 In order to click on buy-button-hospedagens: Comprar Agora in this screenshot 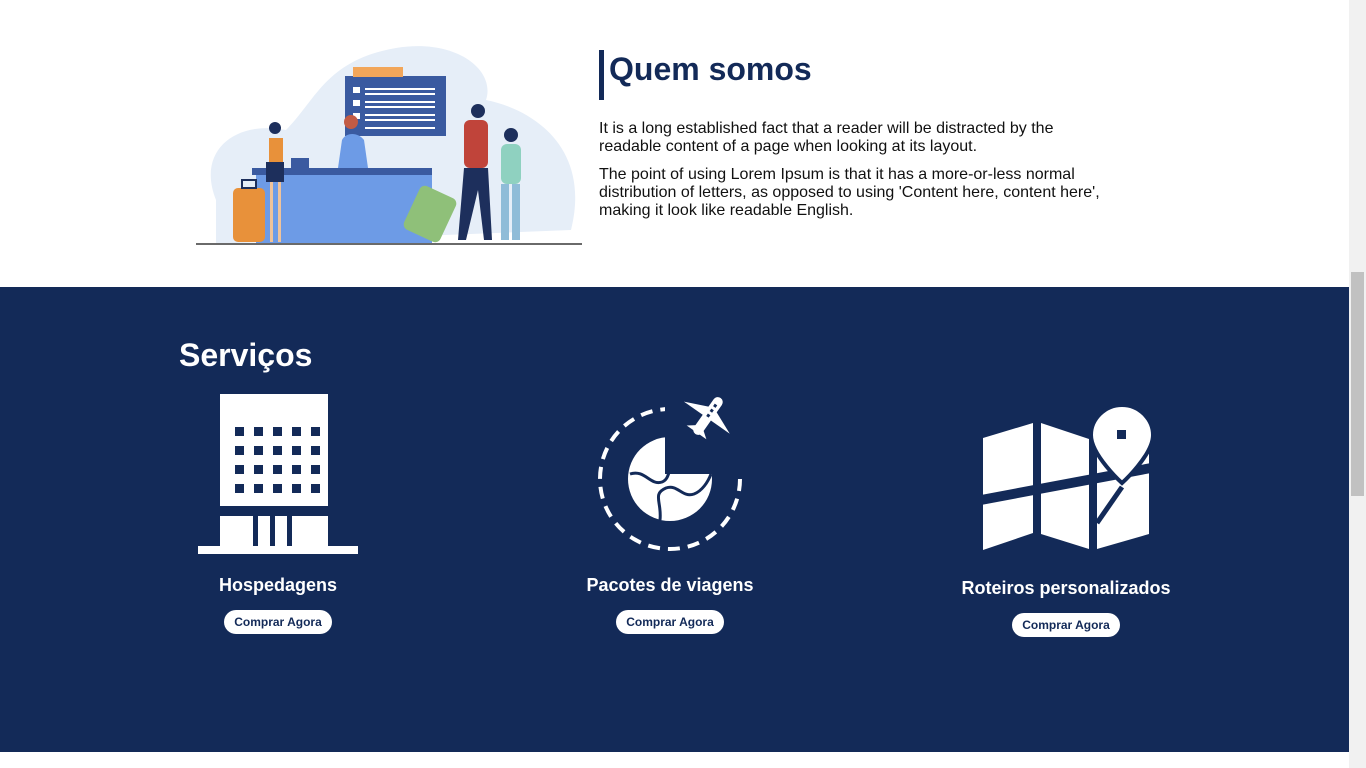, I will do `click(278, 622)`.